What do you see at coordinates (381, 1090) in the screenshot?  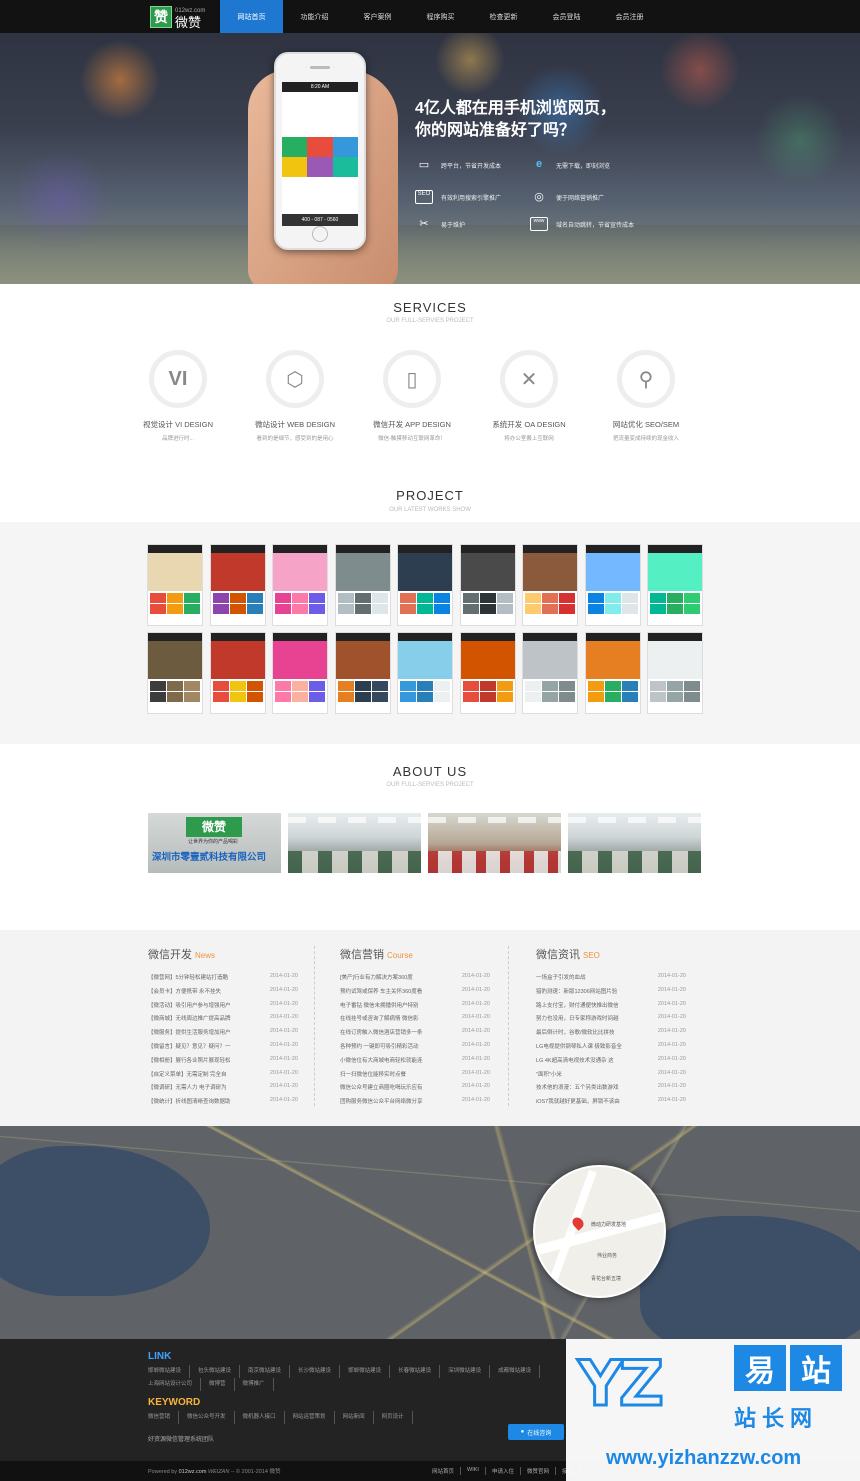 I see `news-headline: 微信公众号建立商圈吃喝玩乐应有` at bounding box center [381, 1090].